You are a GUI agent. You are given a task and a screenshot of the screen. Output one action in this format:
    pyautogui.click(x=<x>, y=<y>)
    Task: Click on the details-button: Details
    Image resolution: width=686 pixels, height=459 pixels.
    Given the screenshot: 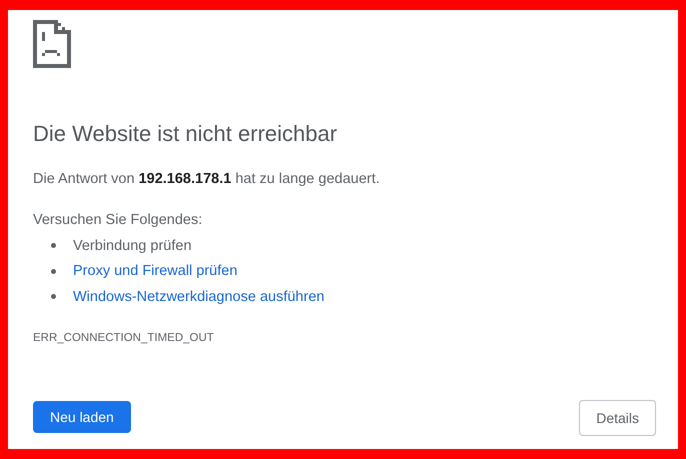 What is the action you would take?
    pyautogui.click(x=617, y=418)
    